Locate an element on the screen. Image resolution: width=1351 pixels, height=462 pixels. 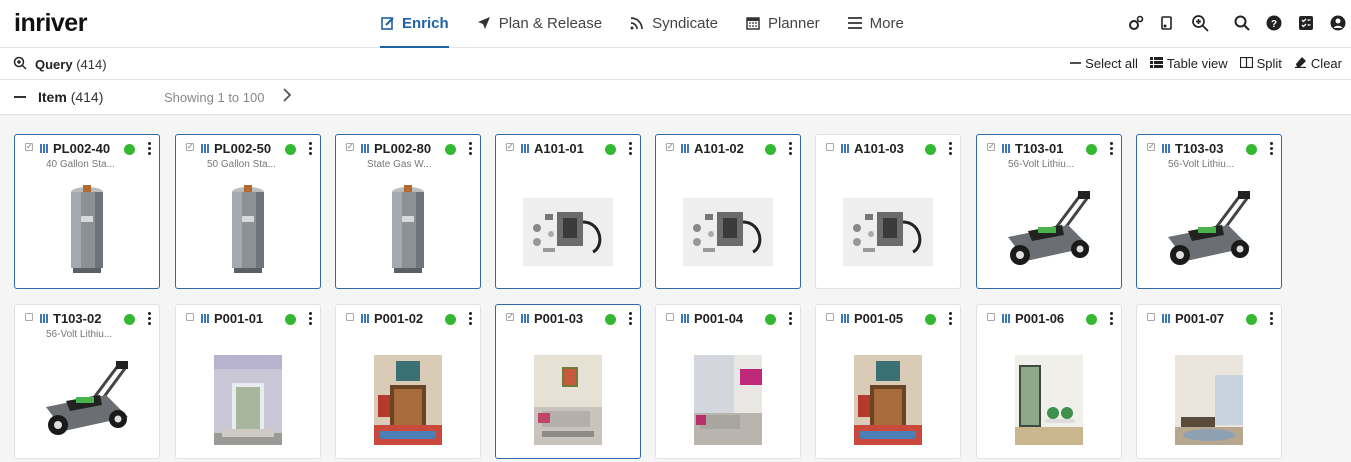
nav-plan-release: Plan & Release is located at coordinates (539, 23).